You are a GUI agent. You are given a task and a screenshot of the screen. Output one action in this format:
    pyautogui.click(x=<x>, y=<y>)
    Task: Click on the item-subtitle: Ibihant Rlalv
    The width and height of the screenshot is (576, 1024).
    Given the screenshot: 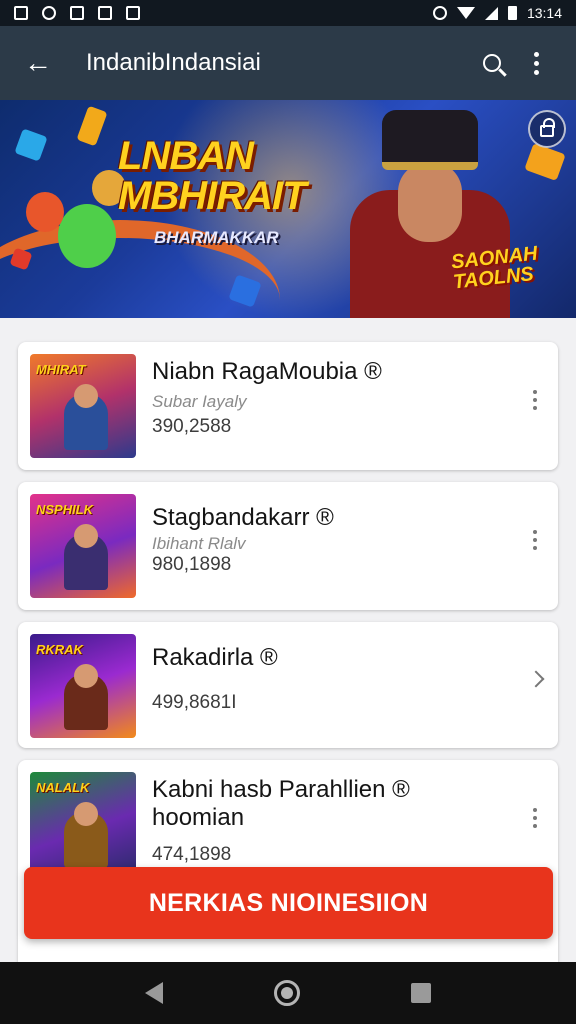 What is the action you would take?
    pyautogui.click(x=199, y=543)
    